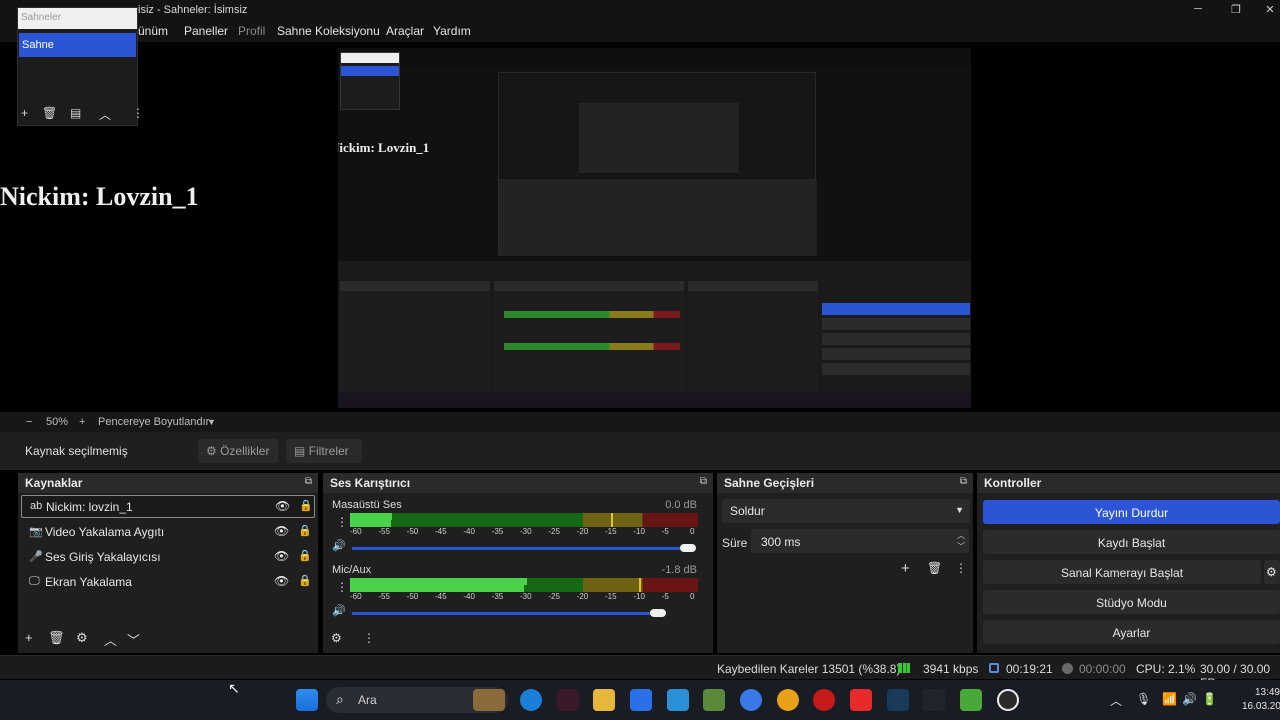 The image size is (1280, 720). What do you see at coordinates (168, 557) in the screenshot?
I see `source-row: 🎤 Ses Giriş Yakalayıcısı 👁 🔒` at bounding box center [168, 557].